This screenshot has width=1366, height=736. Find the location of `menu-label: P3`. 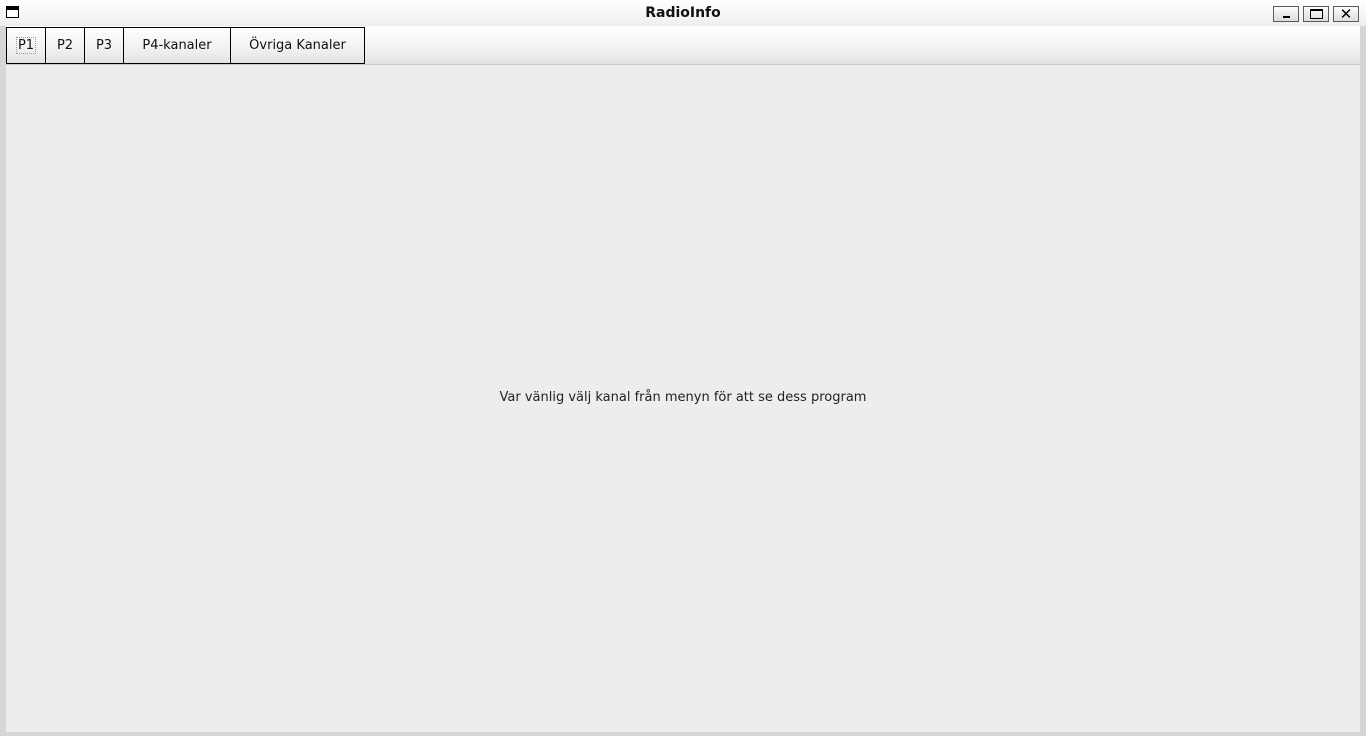

menu-label: P3 is located at coordinates (104, 45).